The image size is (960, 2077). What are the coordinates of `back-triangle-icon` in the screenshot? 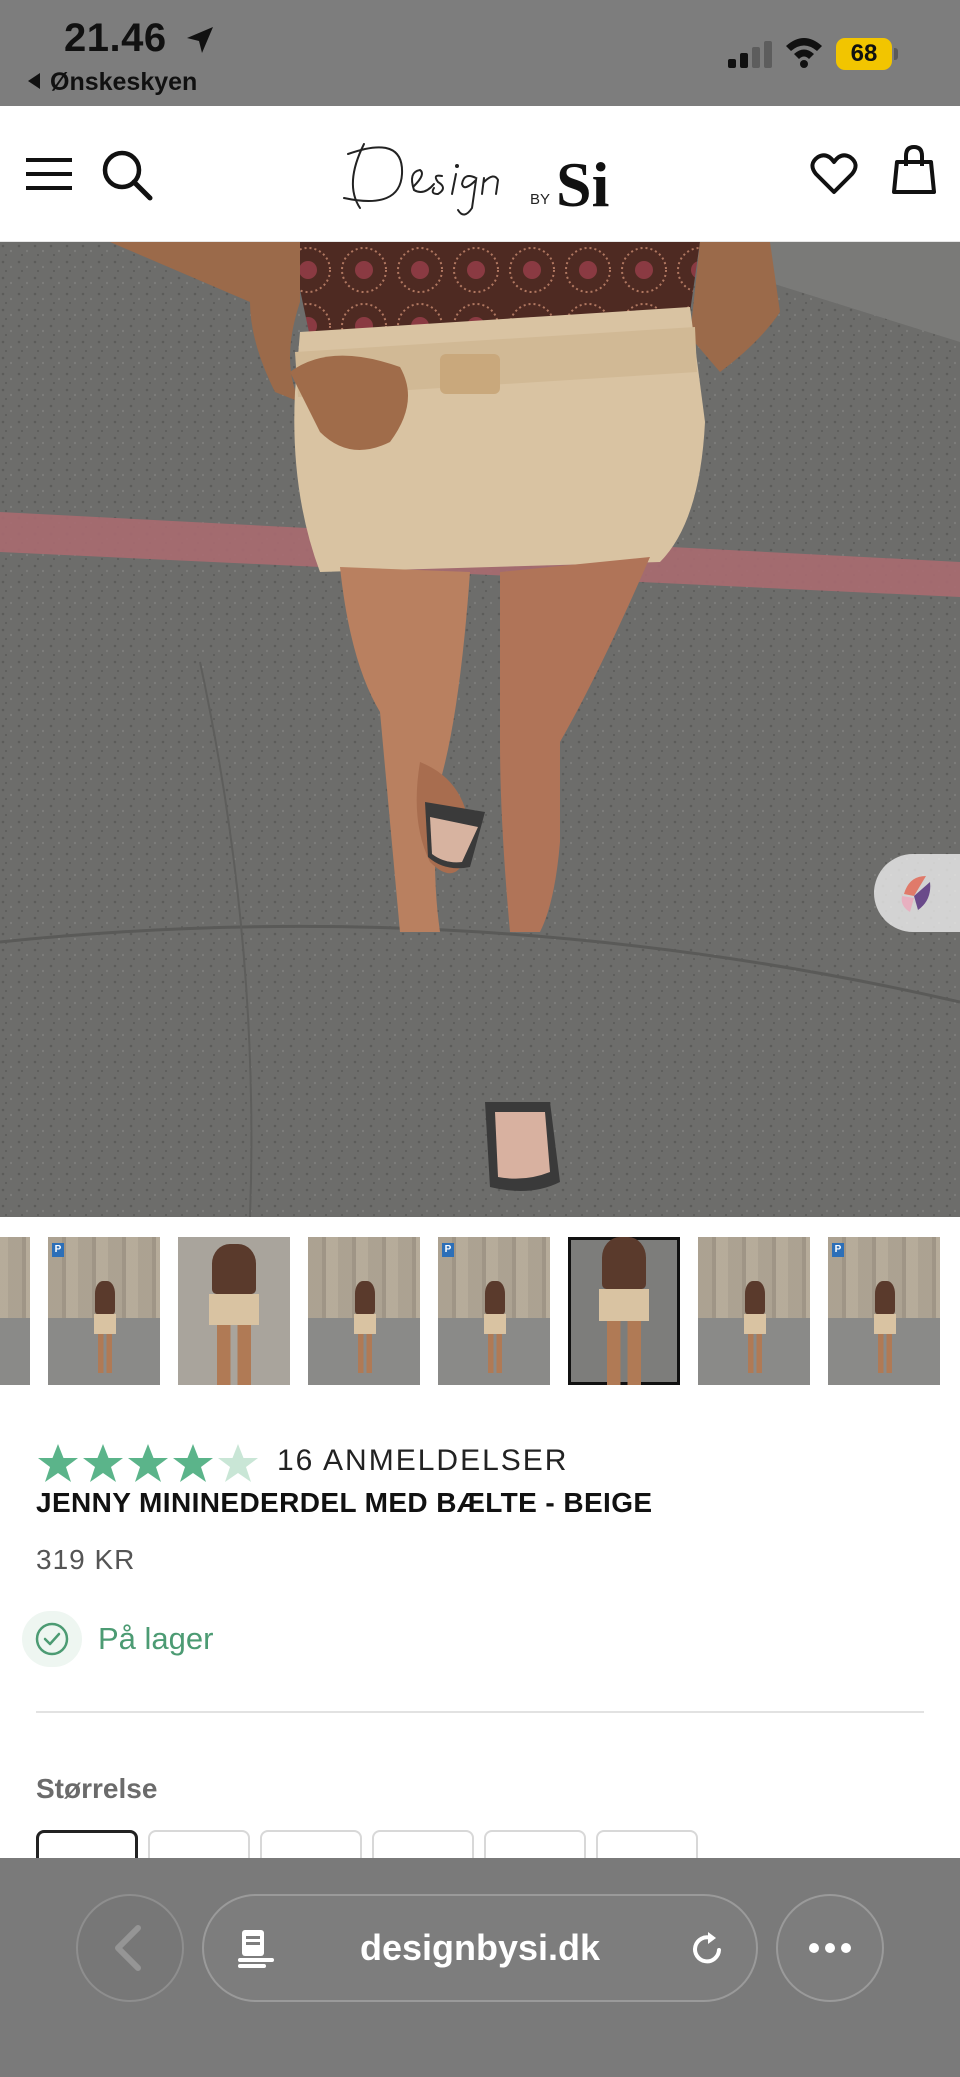 It's located at (34, 81).